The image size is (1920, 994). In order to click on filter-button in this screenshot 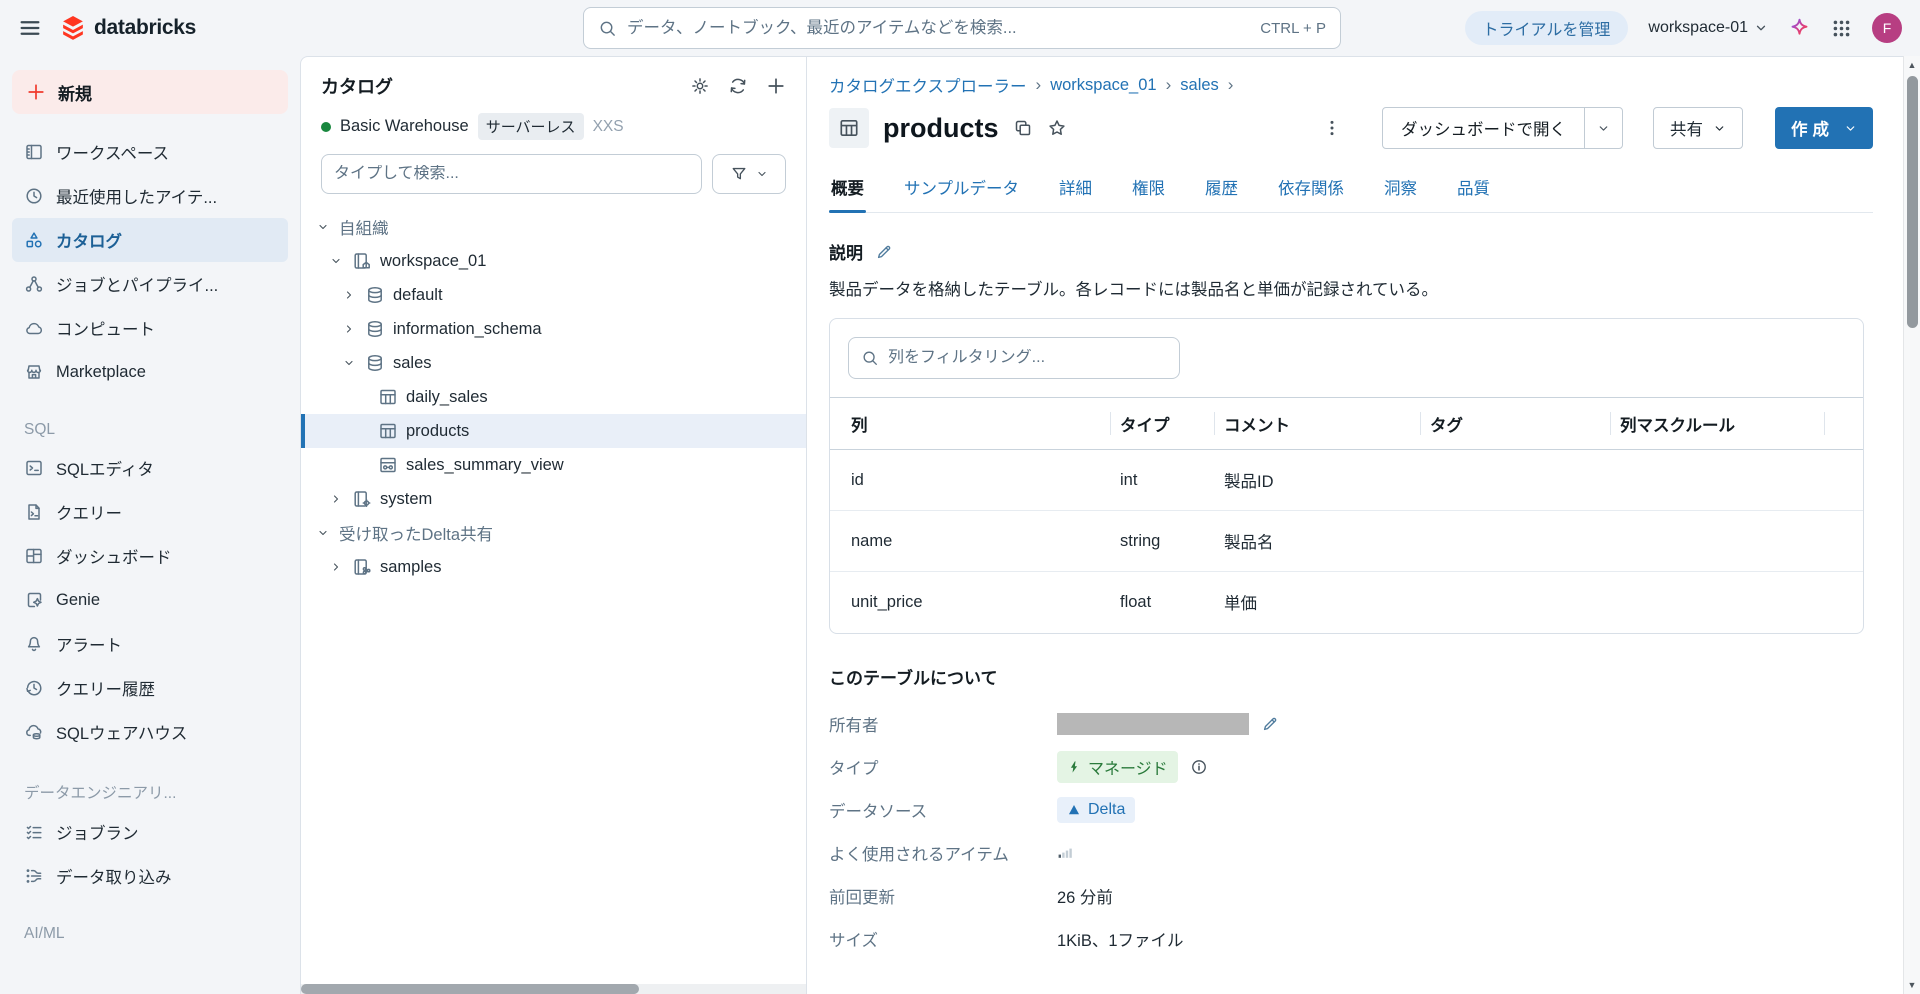, I will do `click(749, 174)`.